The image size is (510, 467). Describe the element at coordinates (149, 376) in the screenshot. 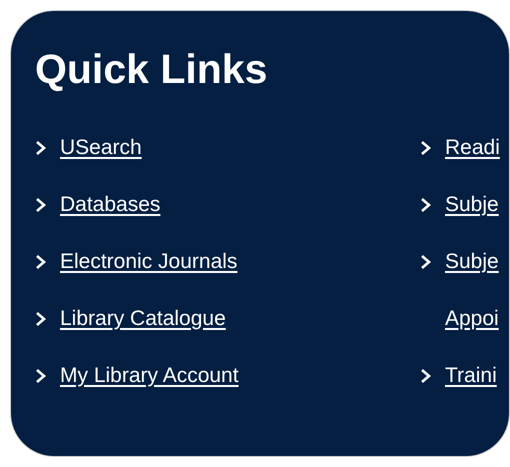

I see `quick-link: My Library Account` at that location.